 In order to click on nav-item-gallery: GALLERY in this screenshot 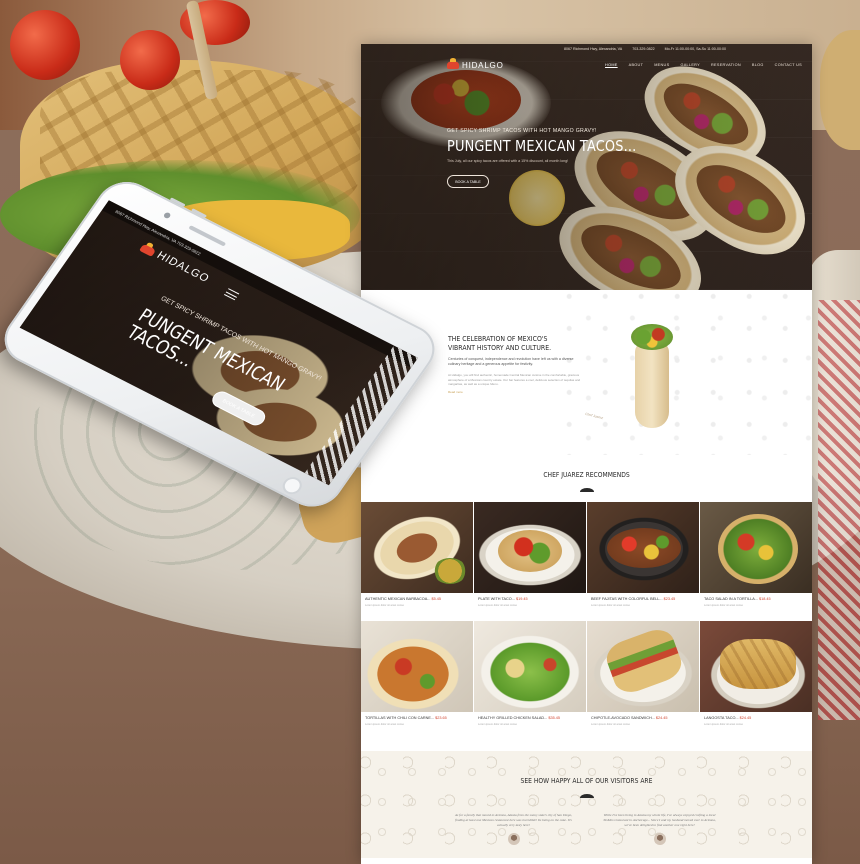, I will do `click(690, 65)`.